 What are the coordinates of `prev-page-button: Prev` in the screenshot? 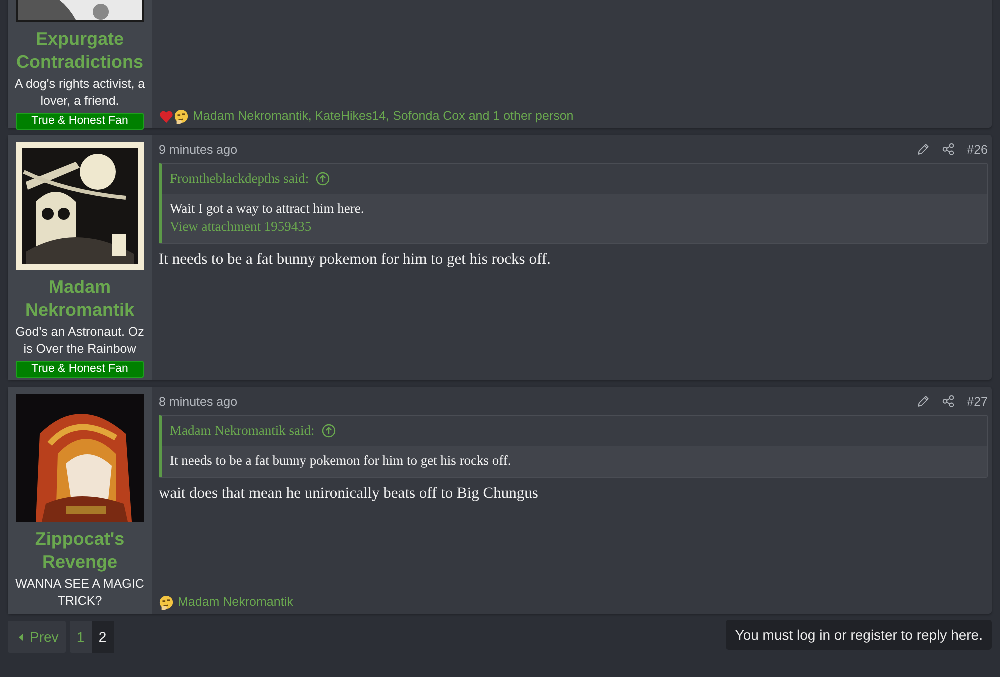 It's located at (37, 637).